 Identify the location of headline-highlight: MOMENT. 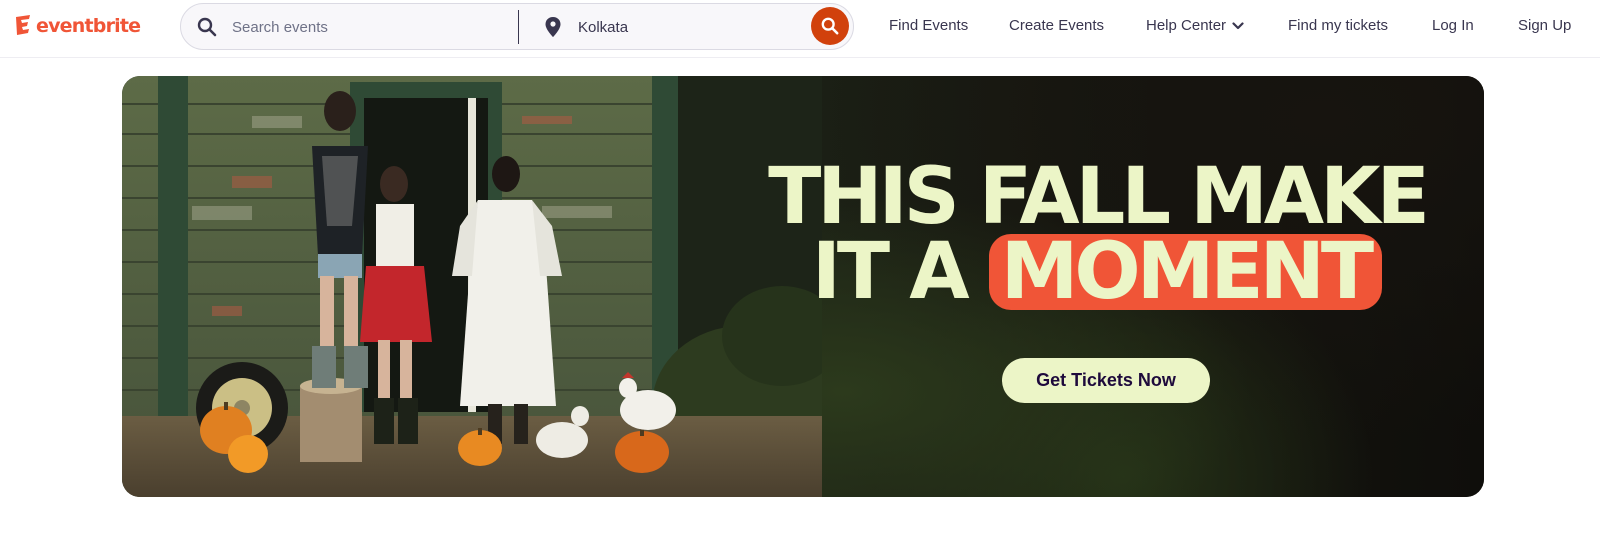
(1185, 272).